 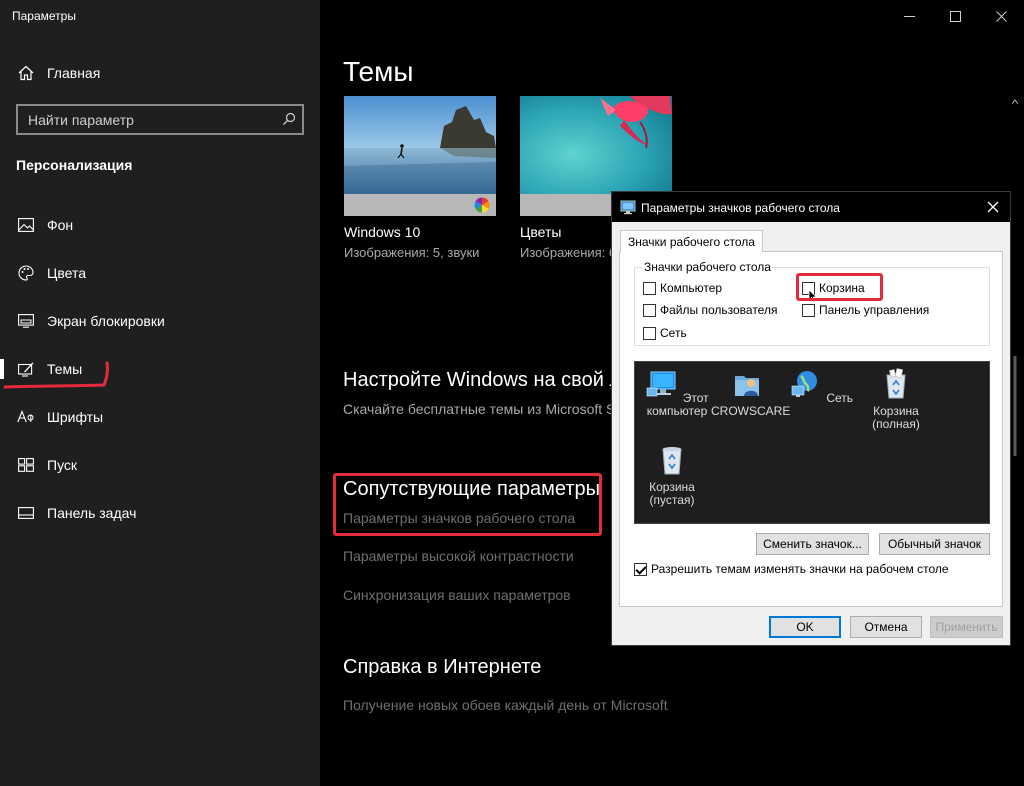 What do you see at coordinates (993, 207) in the screenshot?
I see `close-icon` at bounding box center [993, 207].